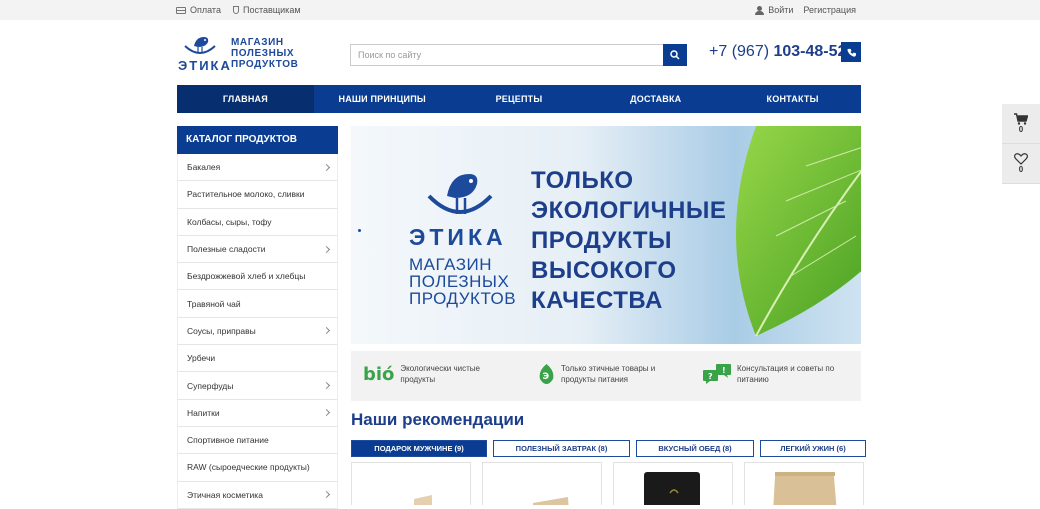 This screenshot has height=509, width=1040. I want to click on register-link: Регистрация, so click(829, 10).